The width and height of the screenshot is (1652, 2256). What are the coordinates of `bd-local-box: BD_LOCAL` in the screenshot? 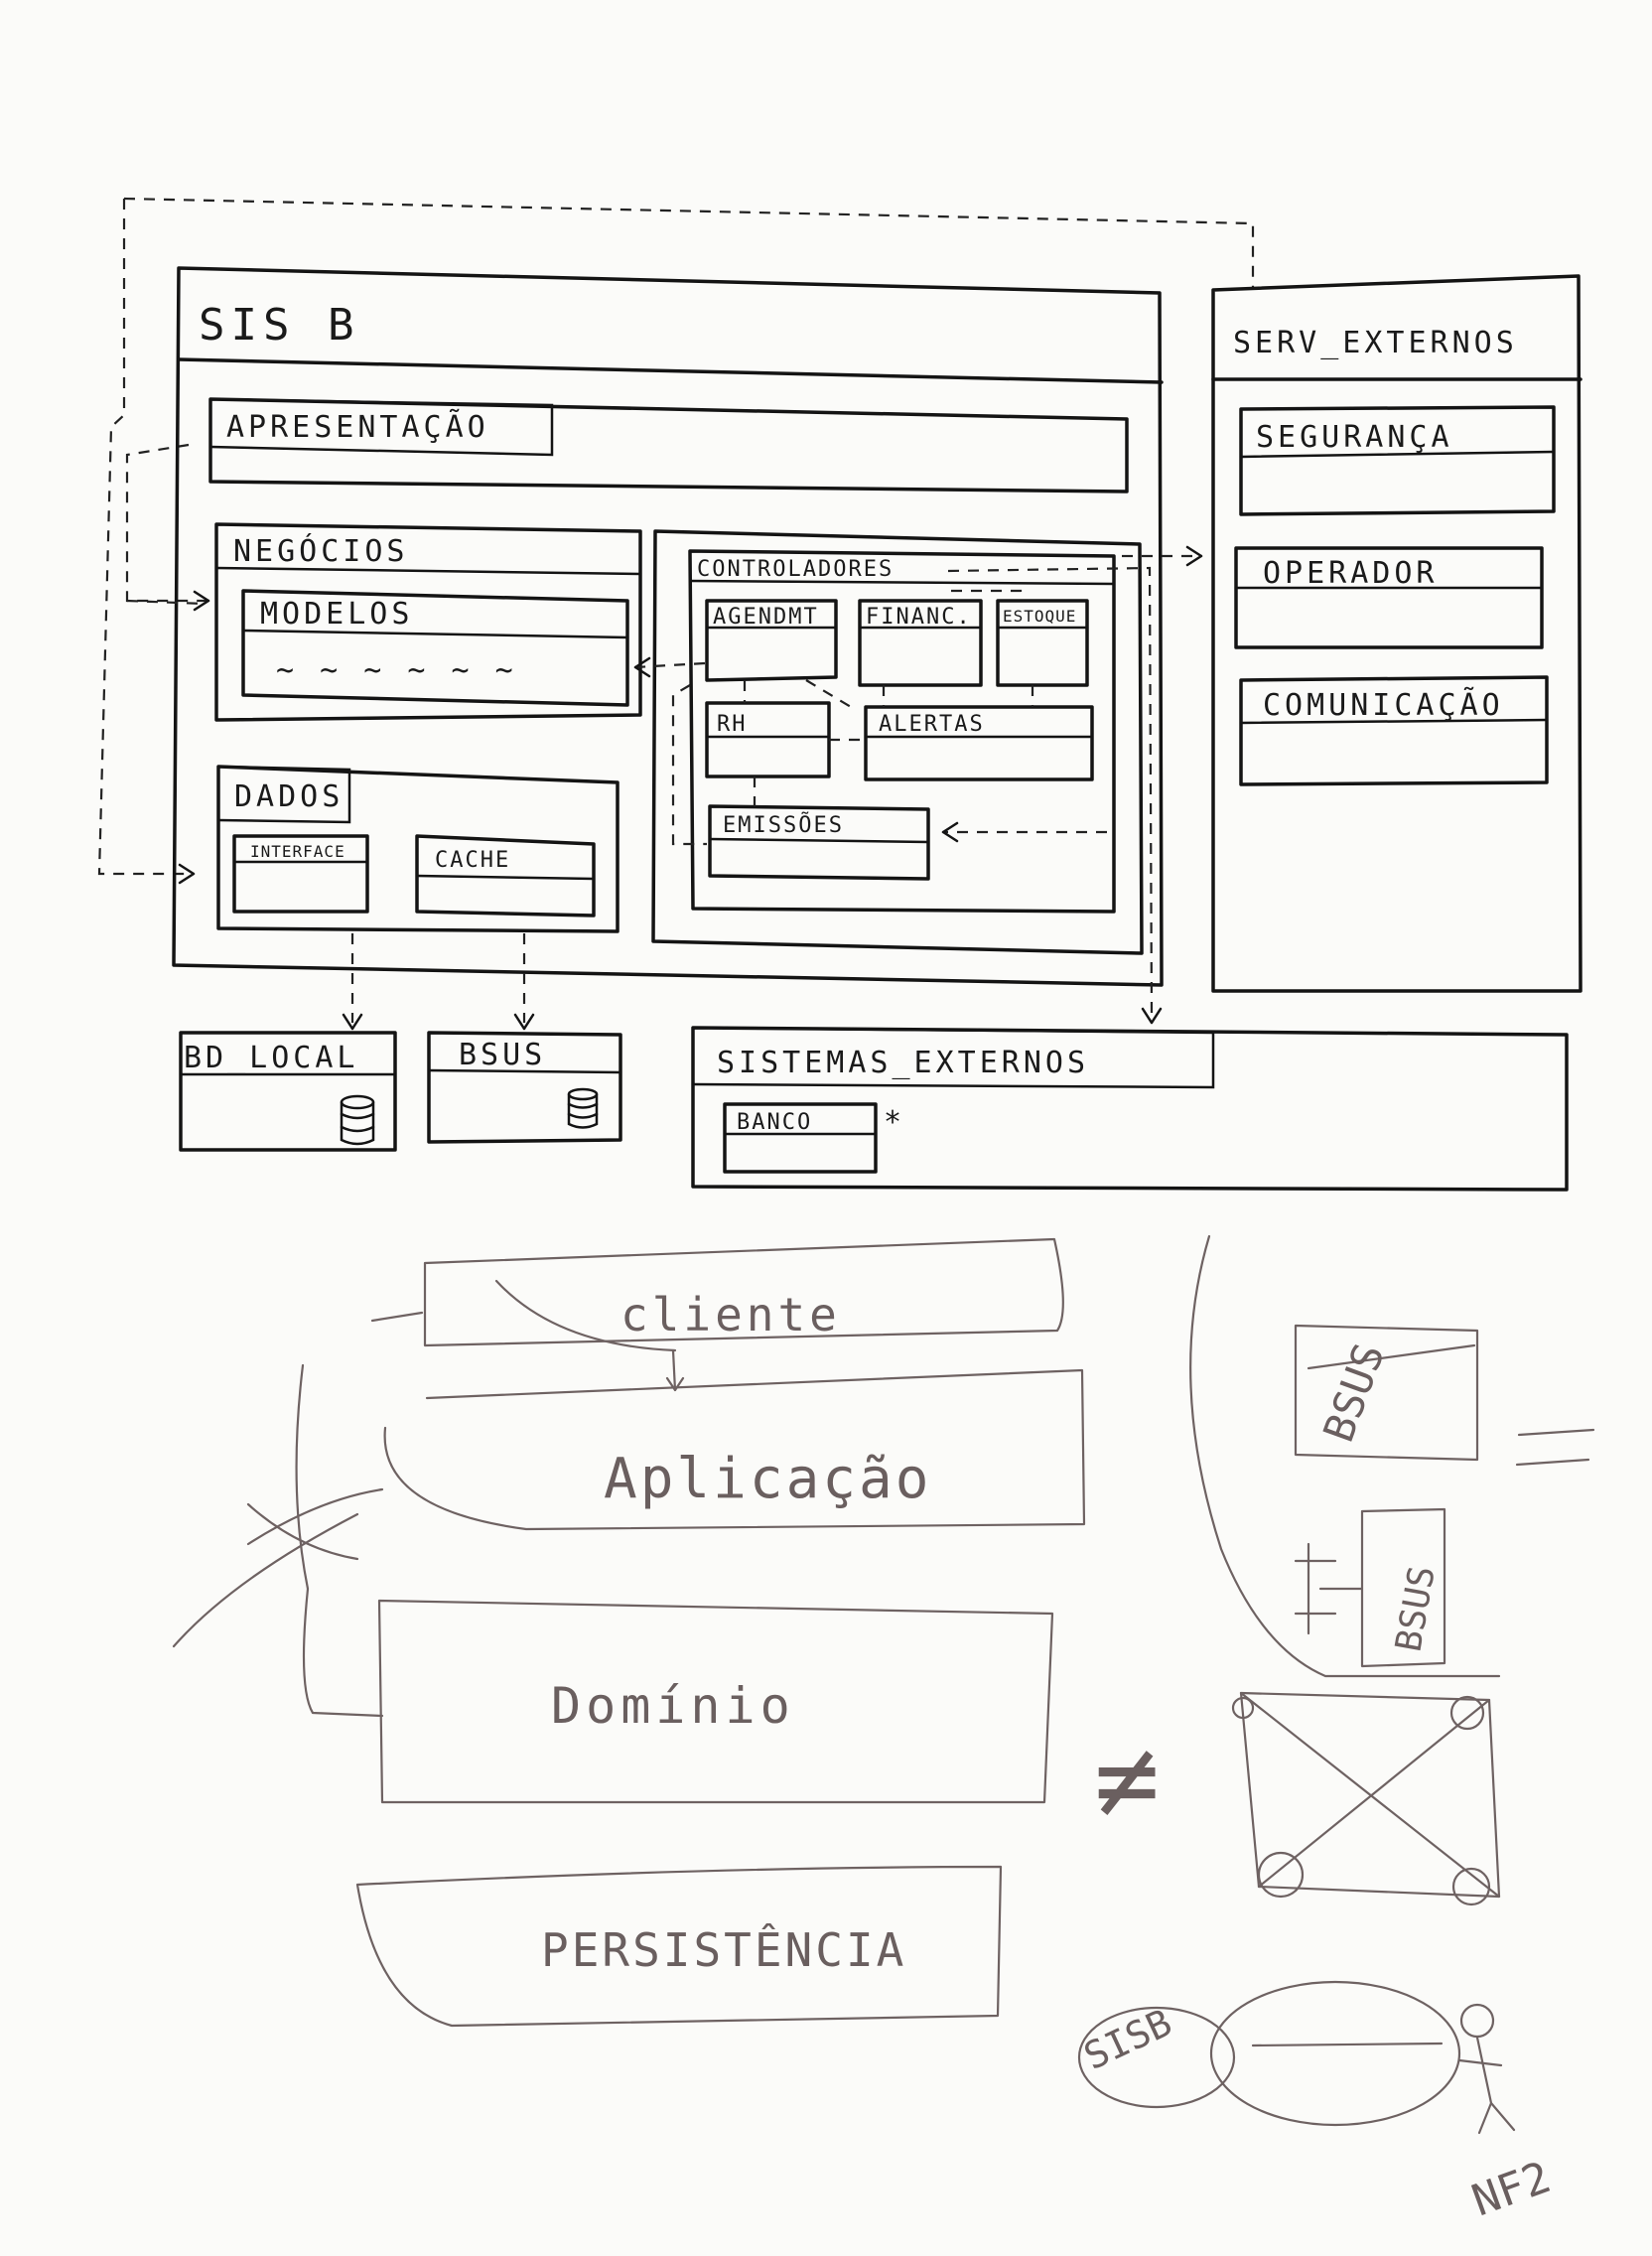 It's located at (288, 1091).